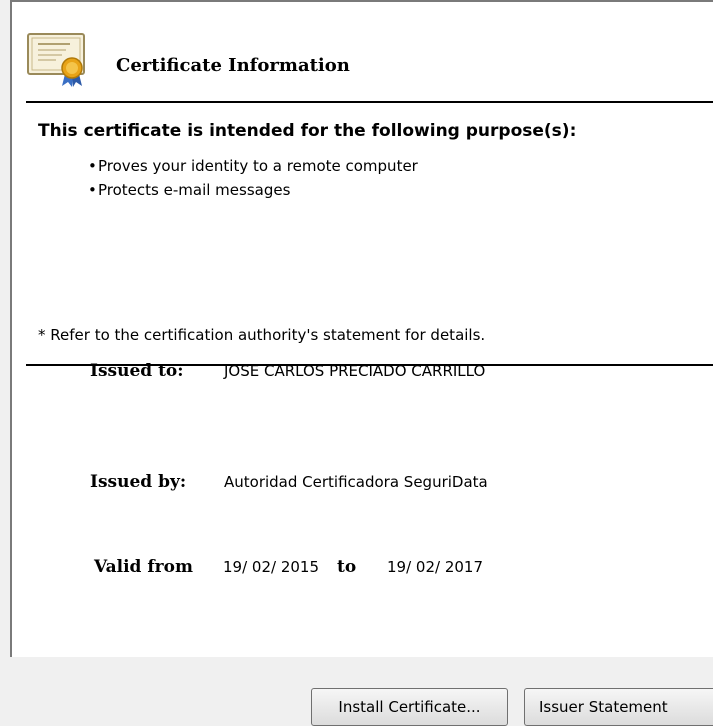 Image resolution: width=713 pixels, height=726 pixels. Describe the element at coordinates (138, 482) in the screenshot. I see `issued-by-label: Issued by:` at that location.